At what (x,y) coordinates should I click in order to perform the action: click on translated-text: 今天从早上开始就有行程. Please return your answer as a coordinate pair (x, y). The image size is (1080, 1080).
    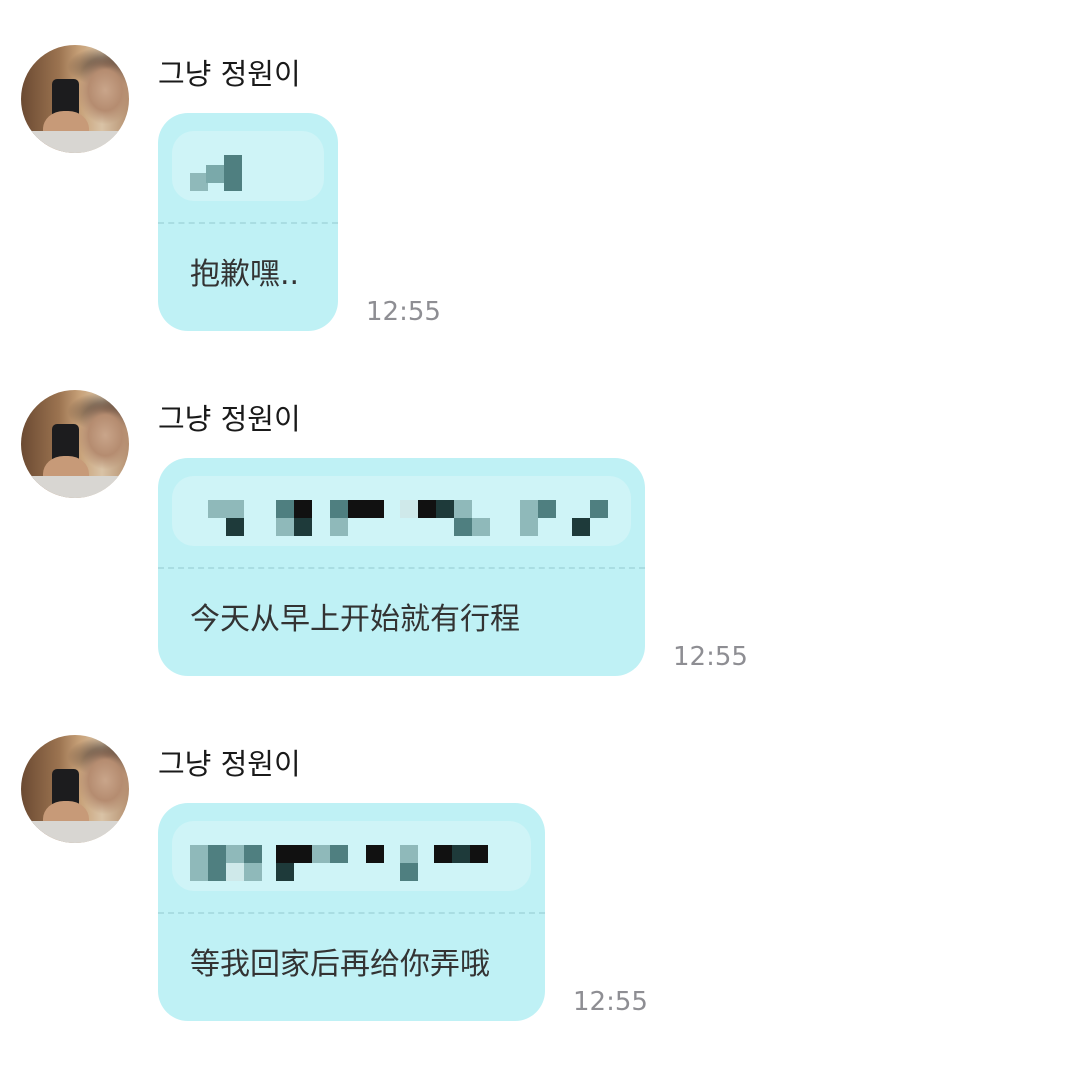
    Looking at the image, I should click on (355, 619).